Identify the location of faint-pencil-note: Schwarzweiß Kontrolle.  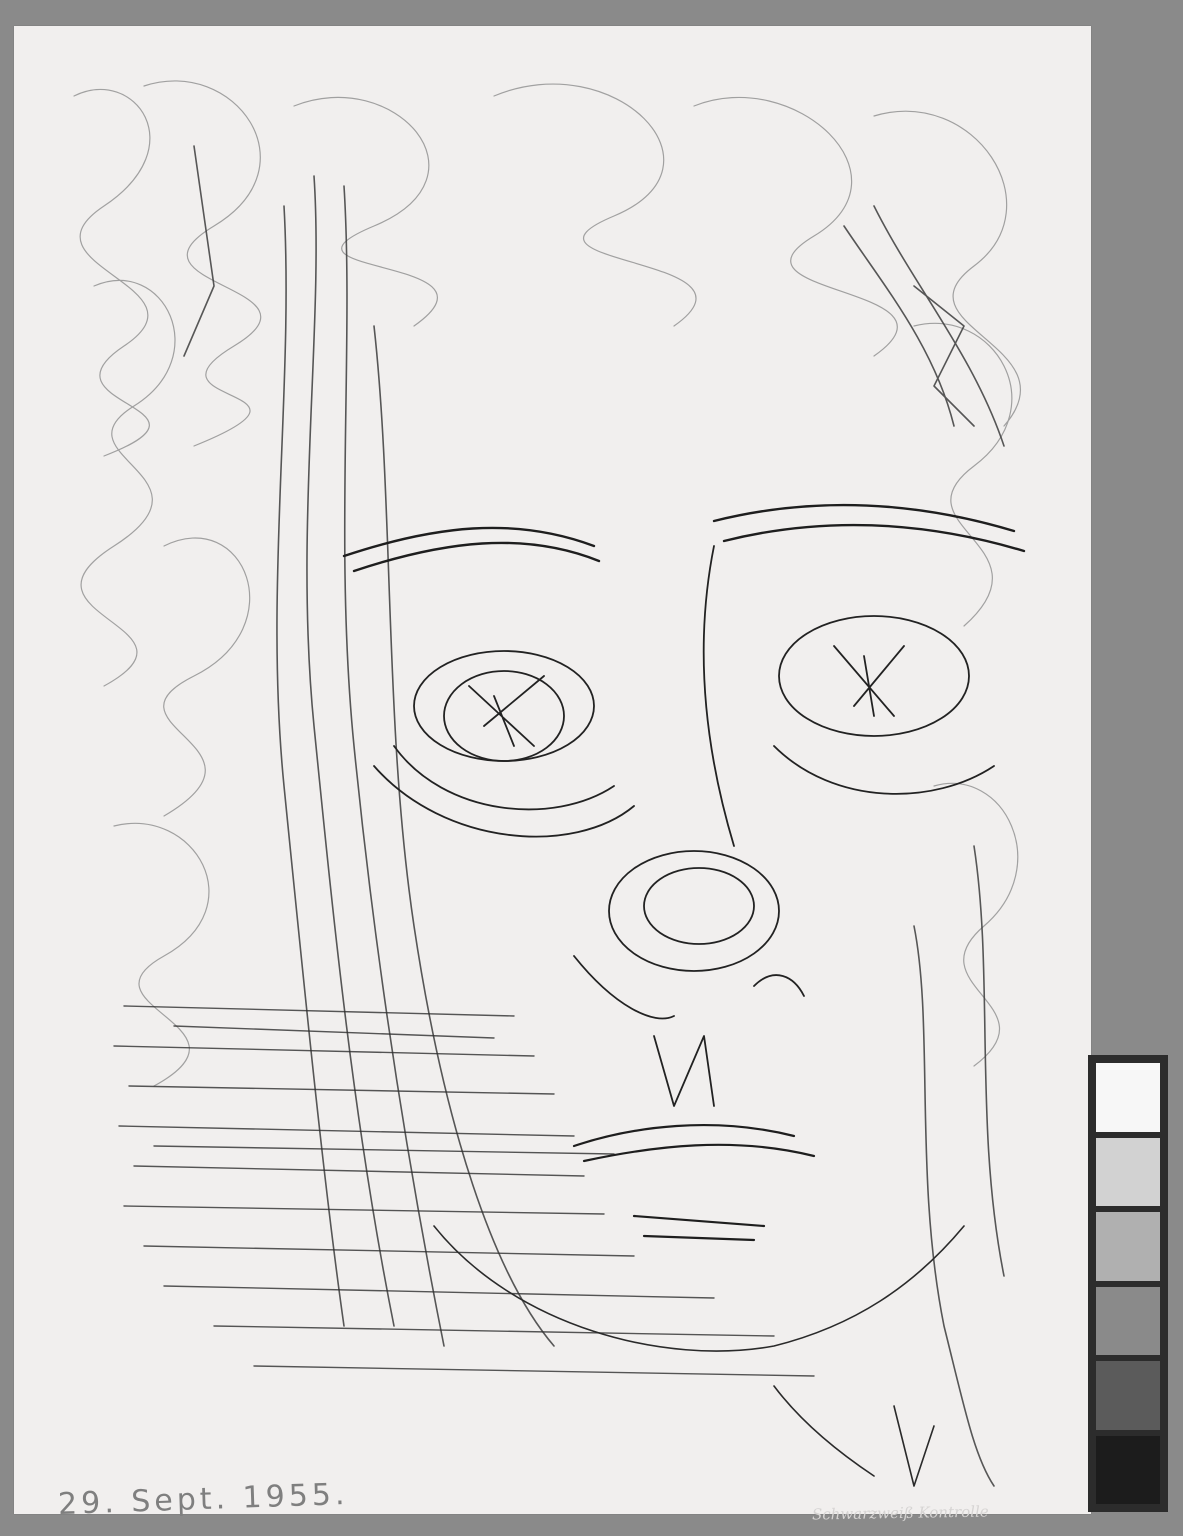
(900, 1513).